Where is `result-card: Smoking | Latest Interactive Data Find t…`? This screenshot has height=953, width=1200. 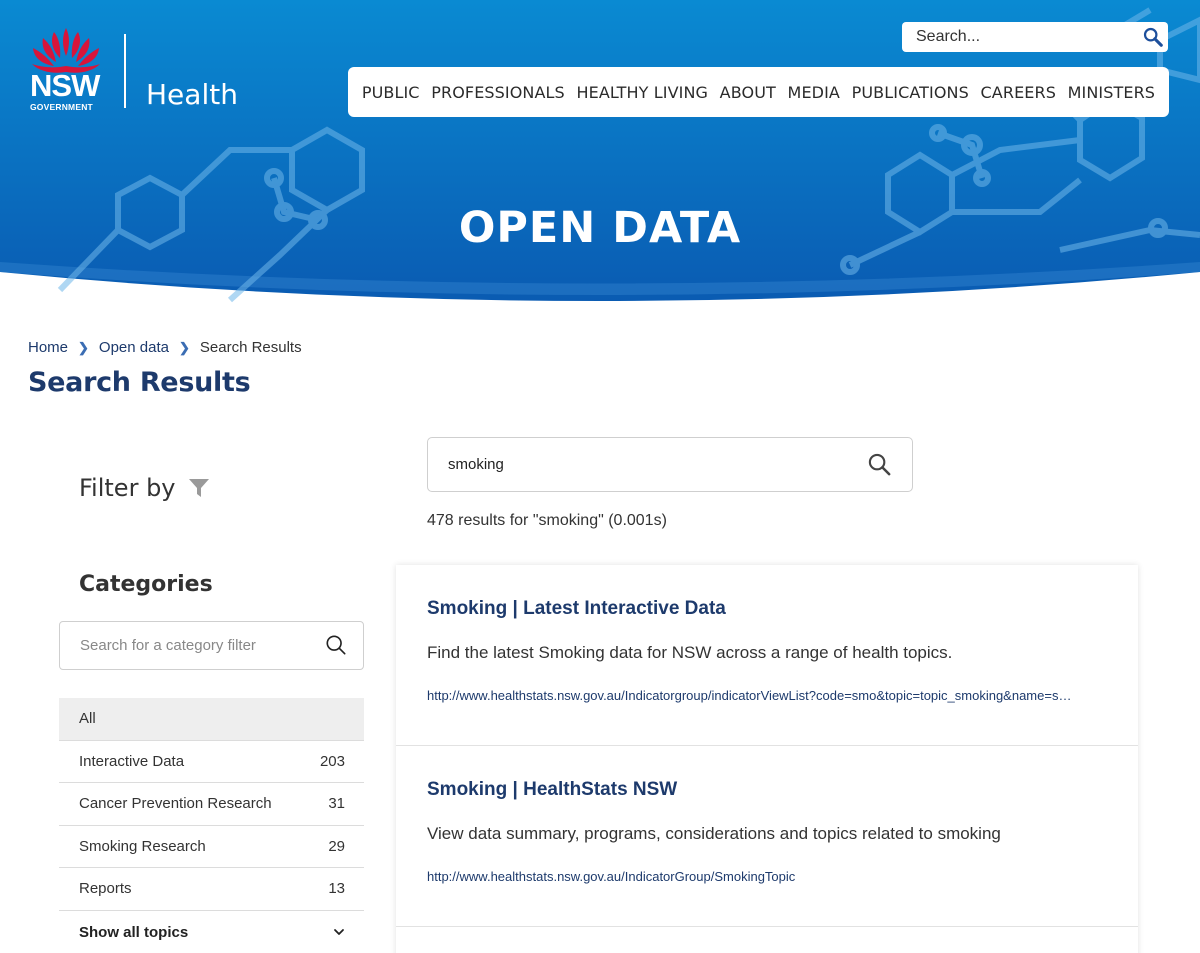 result-card: Smoking | Latest Interactive Data Find t… is located at coordinates (767, 655).